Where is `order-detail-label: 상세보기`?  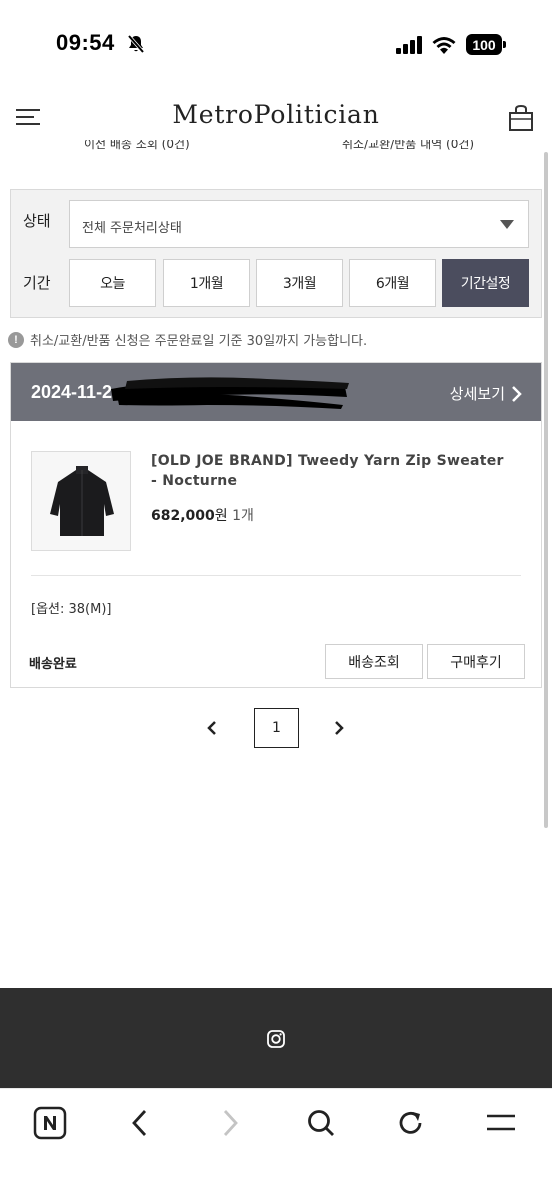 order-detail-label: 상세보기 is located at coordinates (477, 394).